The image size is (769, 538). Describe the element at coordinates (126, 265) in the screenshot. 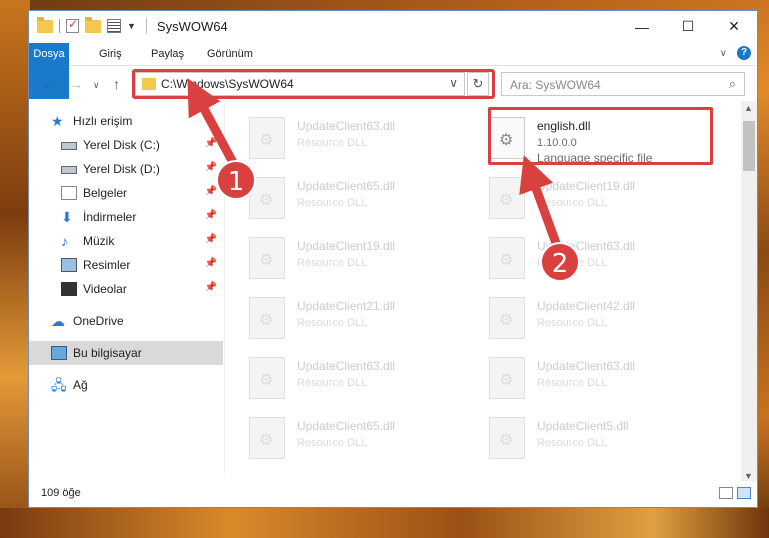

I see `sidebar-item-pictures: Resimler 📌` at that location.